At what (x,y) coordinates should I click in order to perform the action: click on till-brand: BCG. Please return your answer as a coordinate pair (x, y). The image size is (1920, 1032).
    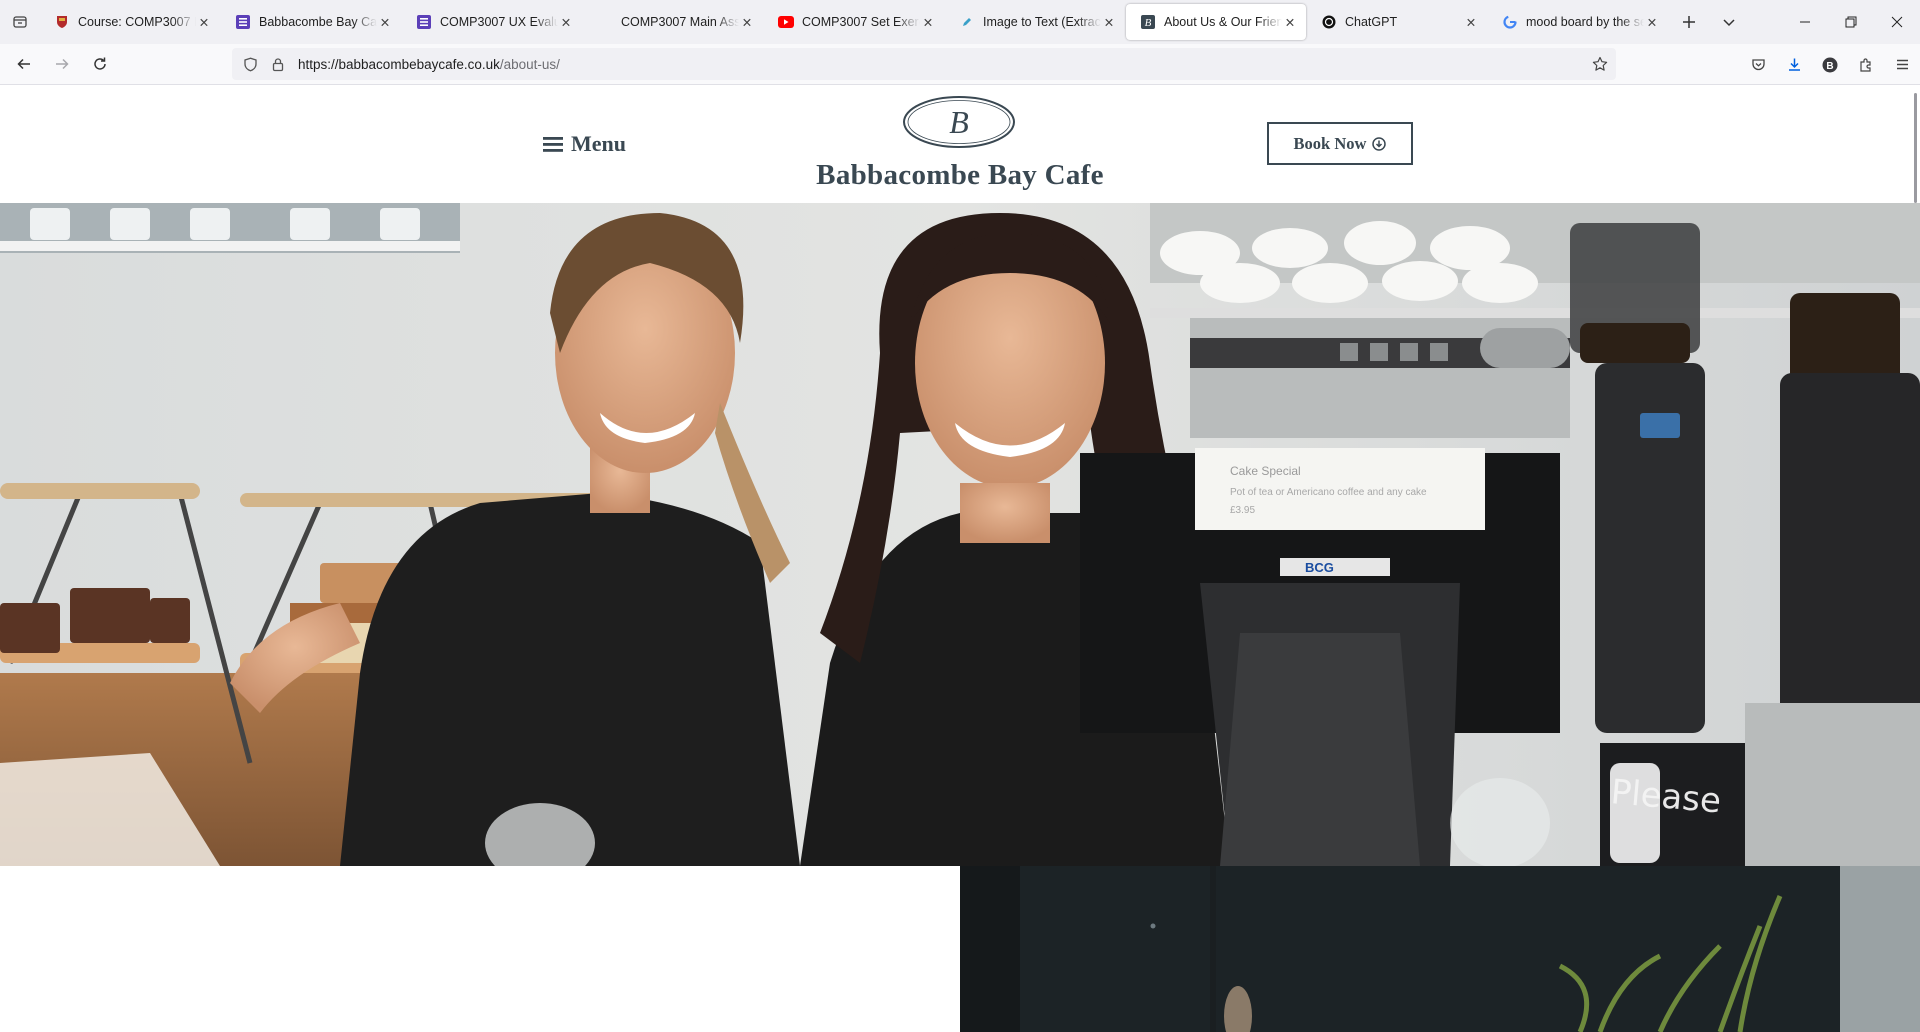
    Looking at the image, I should click on (1319, 567).